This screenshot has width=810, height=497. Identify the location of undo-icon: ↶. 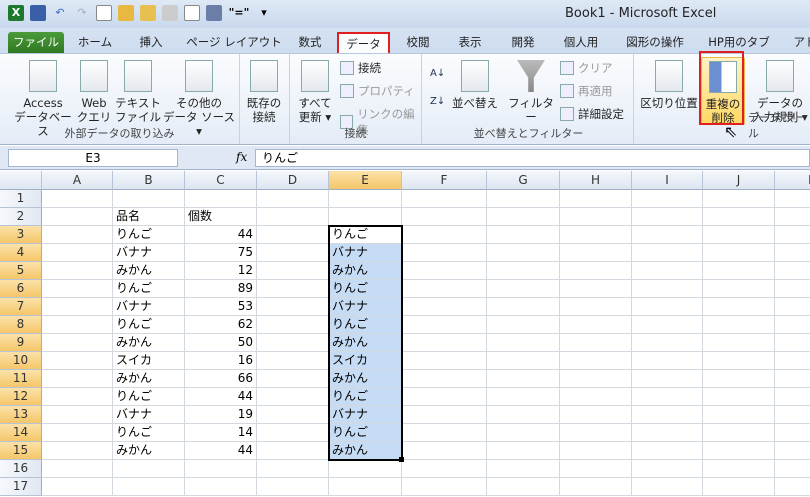
(60, 13).